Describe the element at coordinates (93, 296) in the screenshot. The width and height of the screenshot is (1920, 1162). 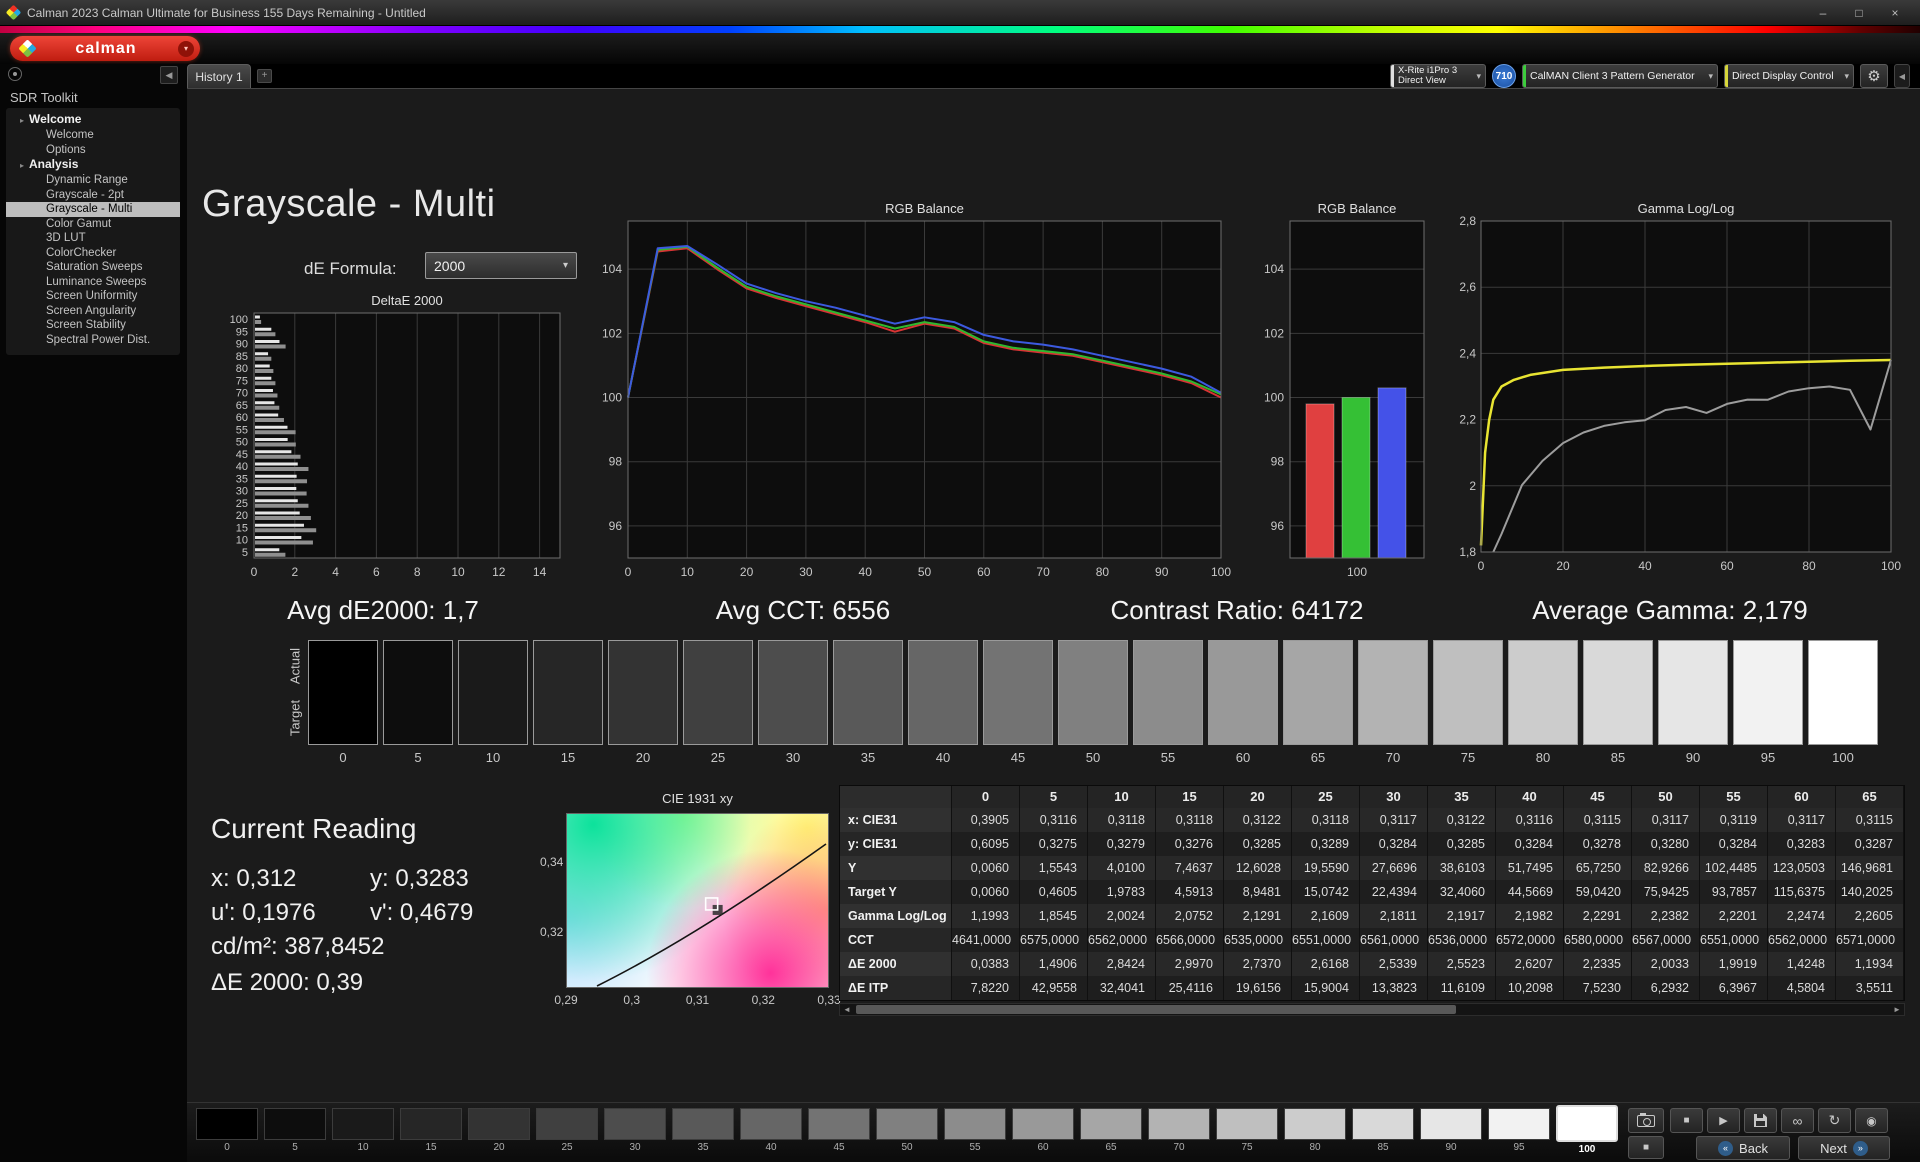
I see `sidebar-item-screen-uniformity: Screen Uniformity` at that location.